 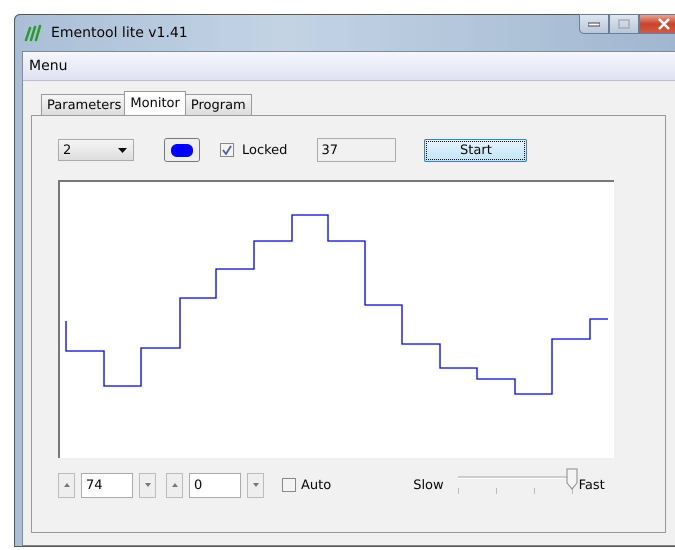 I want to click on start-button: Start, so click(x=476, y=150).